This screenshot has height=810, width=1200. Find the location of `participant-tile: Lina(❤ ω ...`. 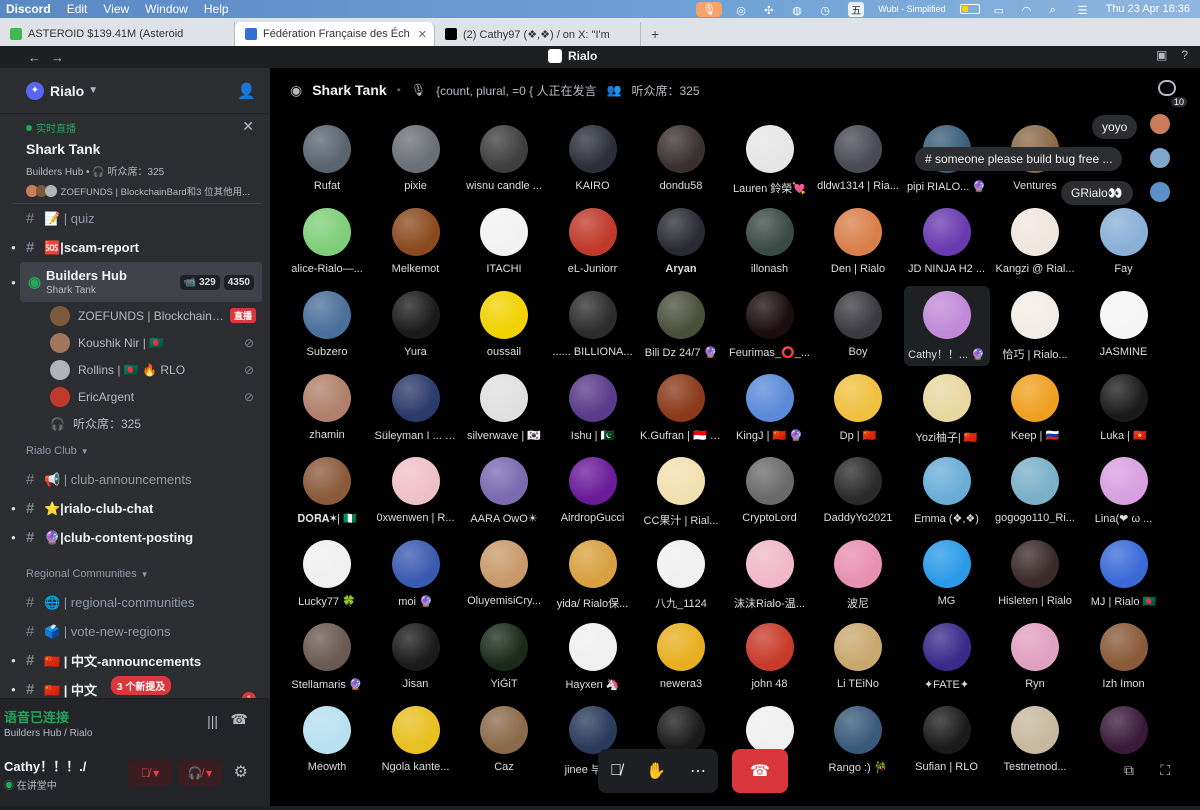

participant-tile: Lina(❤ ω ... is located at coordinates (1123, 492).